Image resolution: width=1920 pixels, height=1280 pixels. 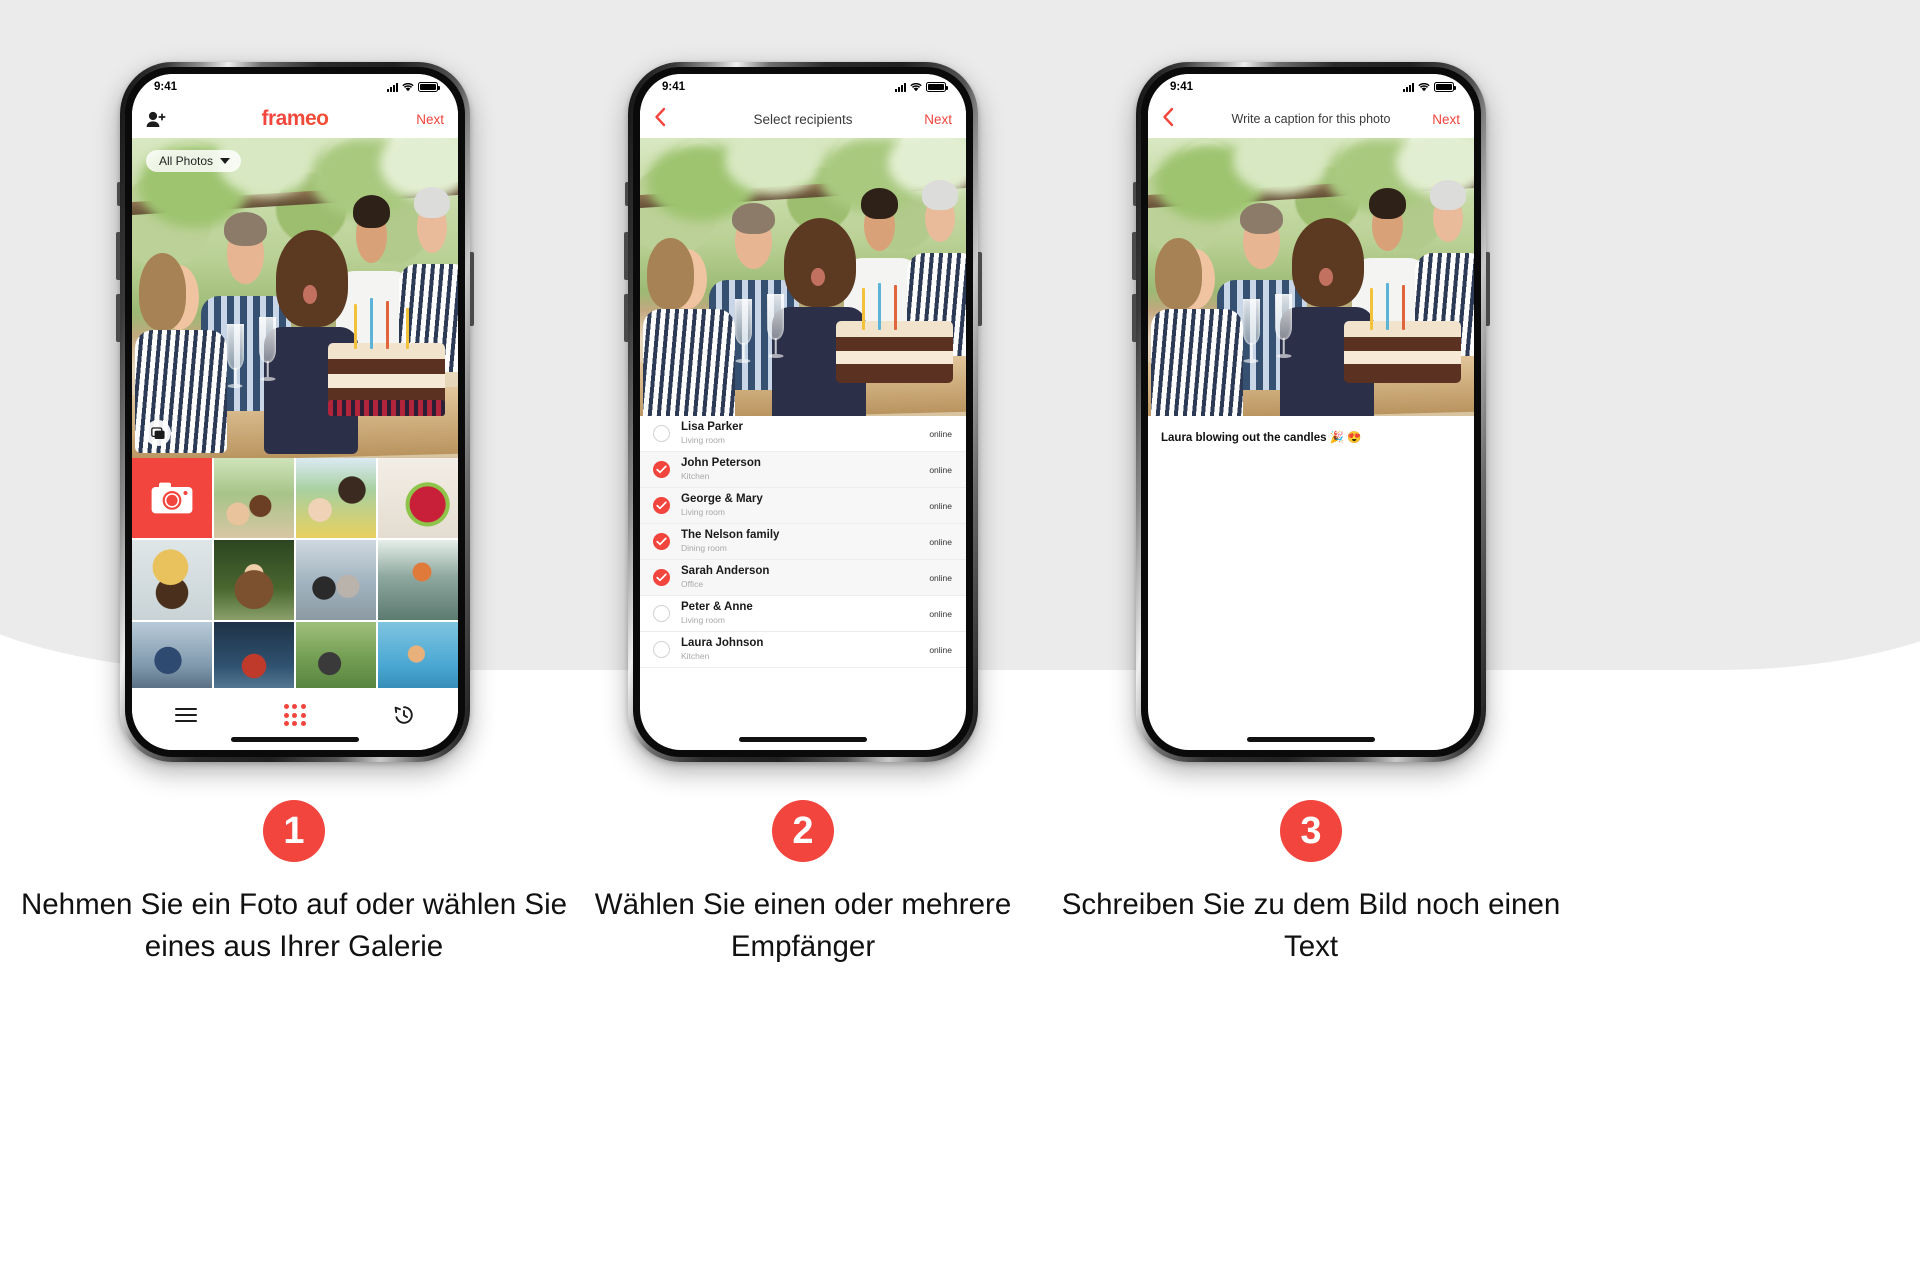 I want to click on add-user-icon, so click(x=156, y=119).